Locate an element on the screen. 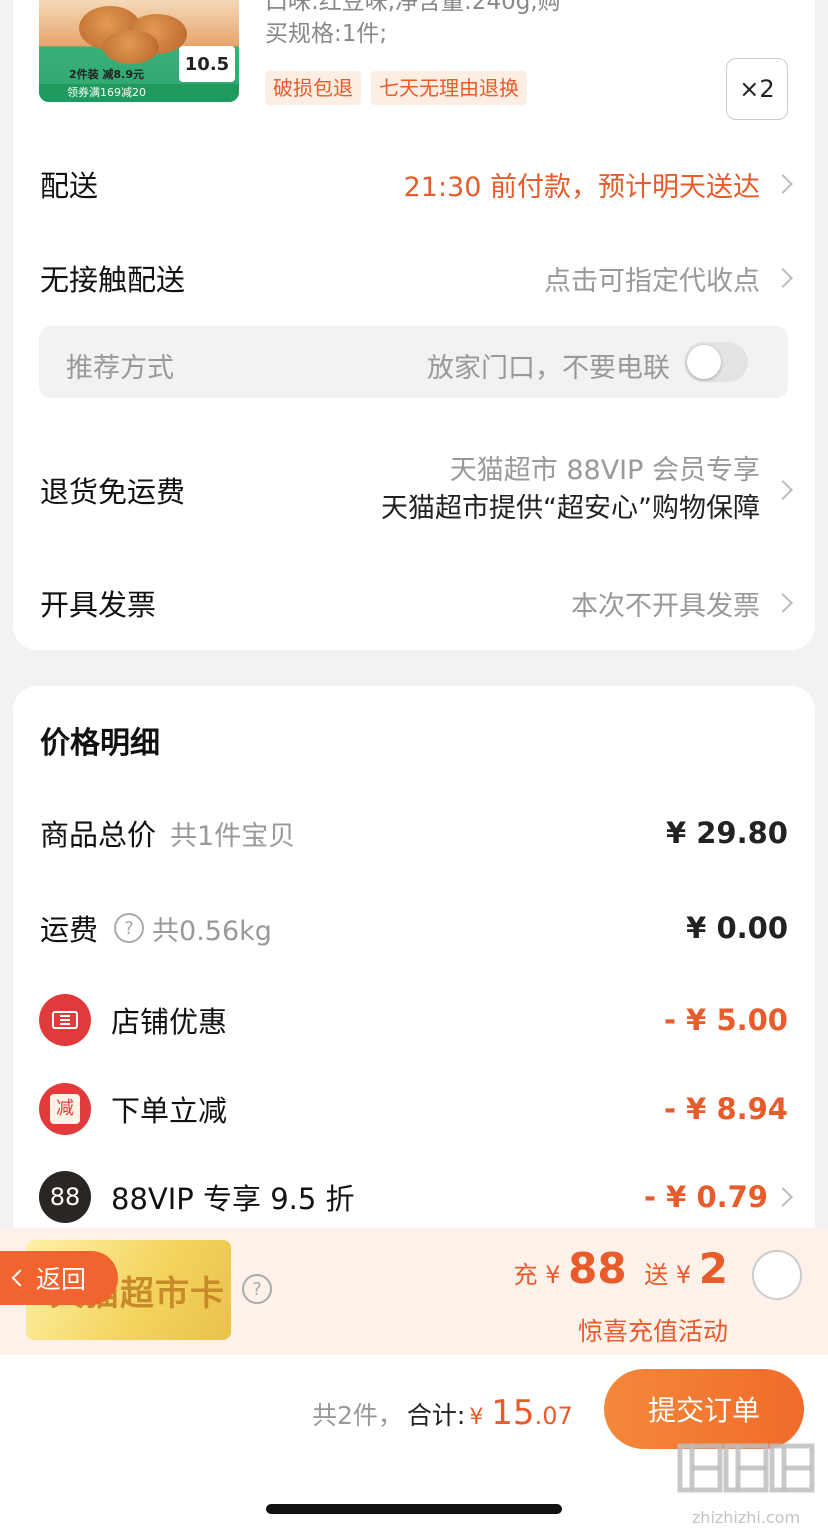 This screenshot has width=828, height=1531. items-total-sub: 共1件宝贝 is located at coordinates (233, 836).